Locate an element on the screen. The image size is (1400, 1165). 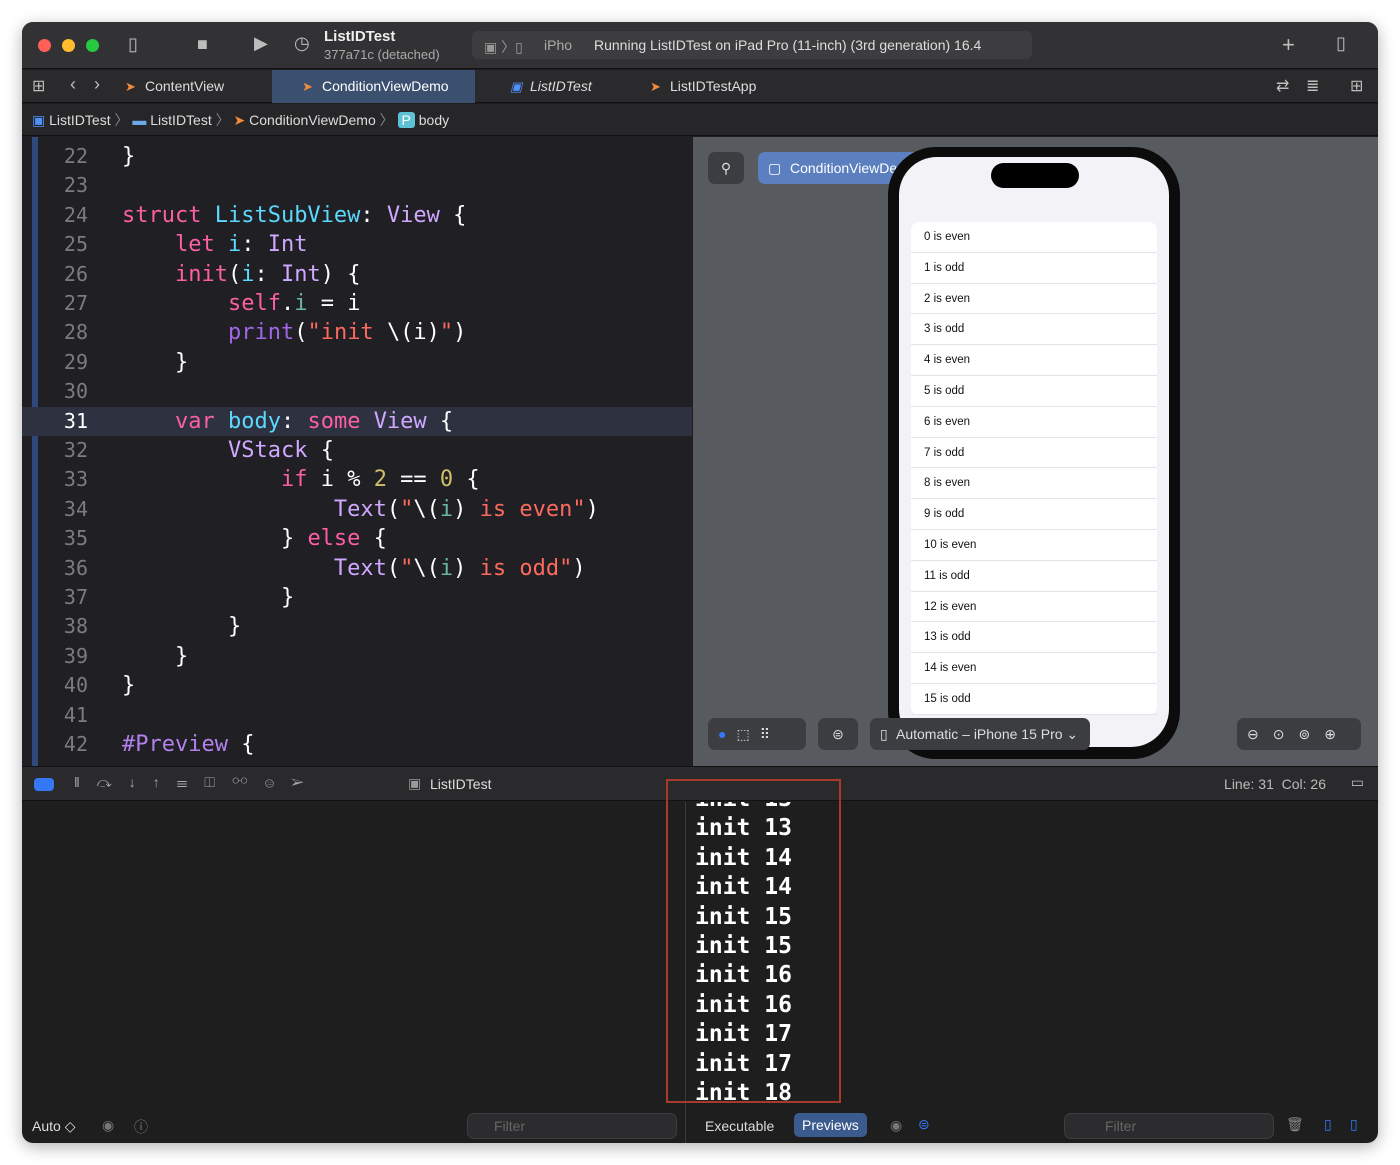
run-destination: iPho is located at coordinates (558, 45).